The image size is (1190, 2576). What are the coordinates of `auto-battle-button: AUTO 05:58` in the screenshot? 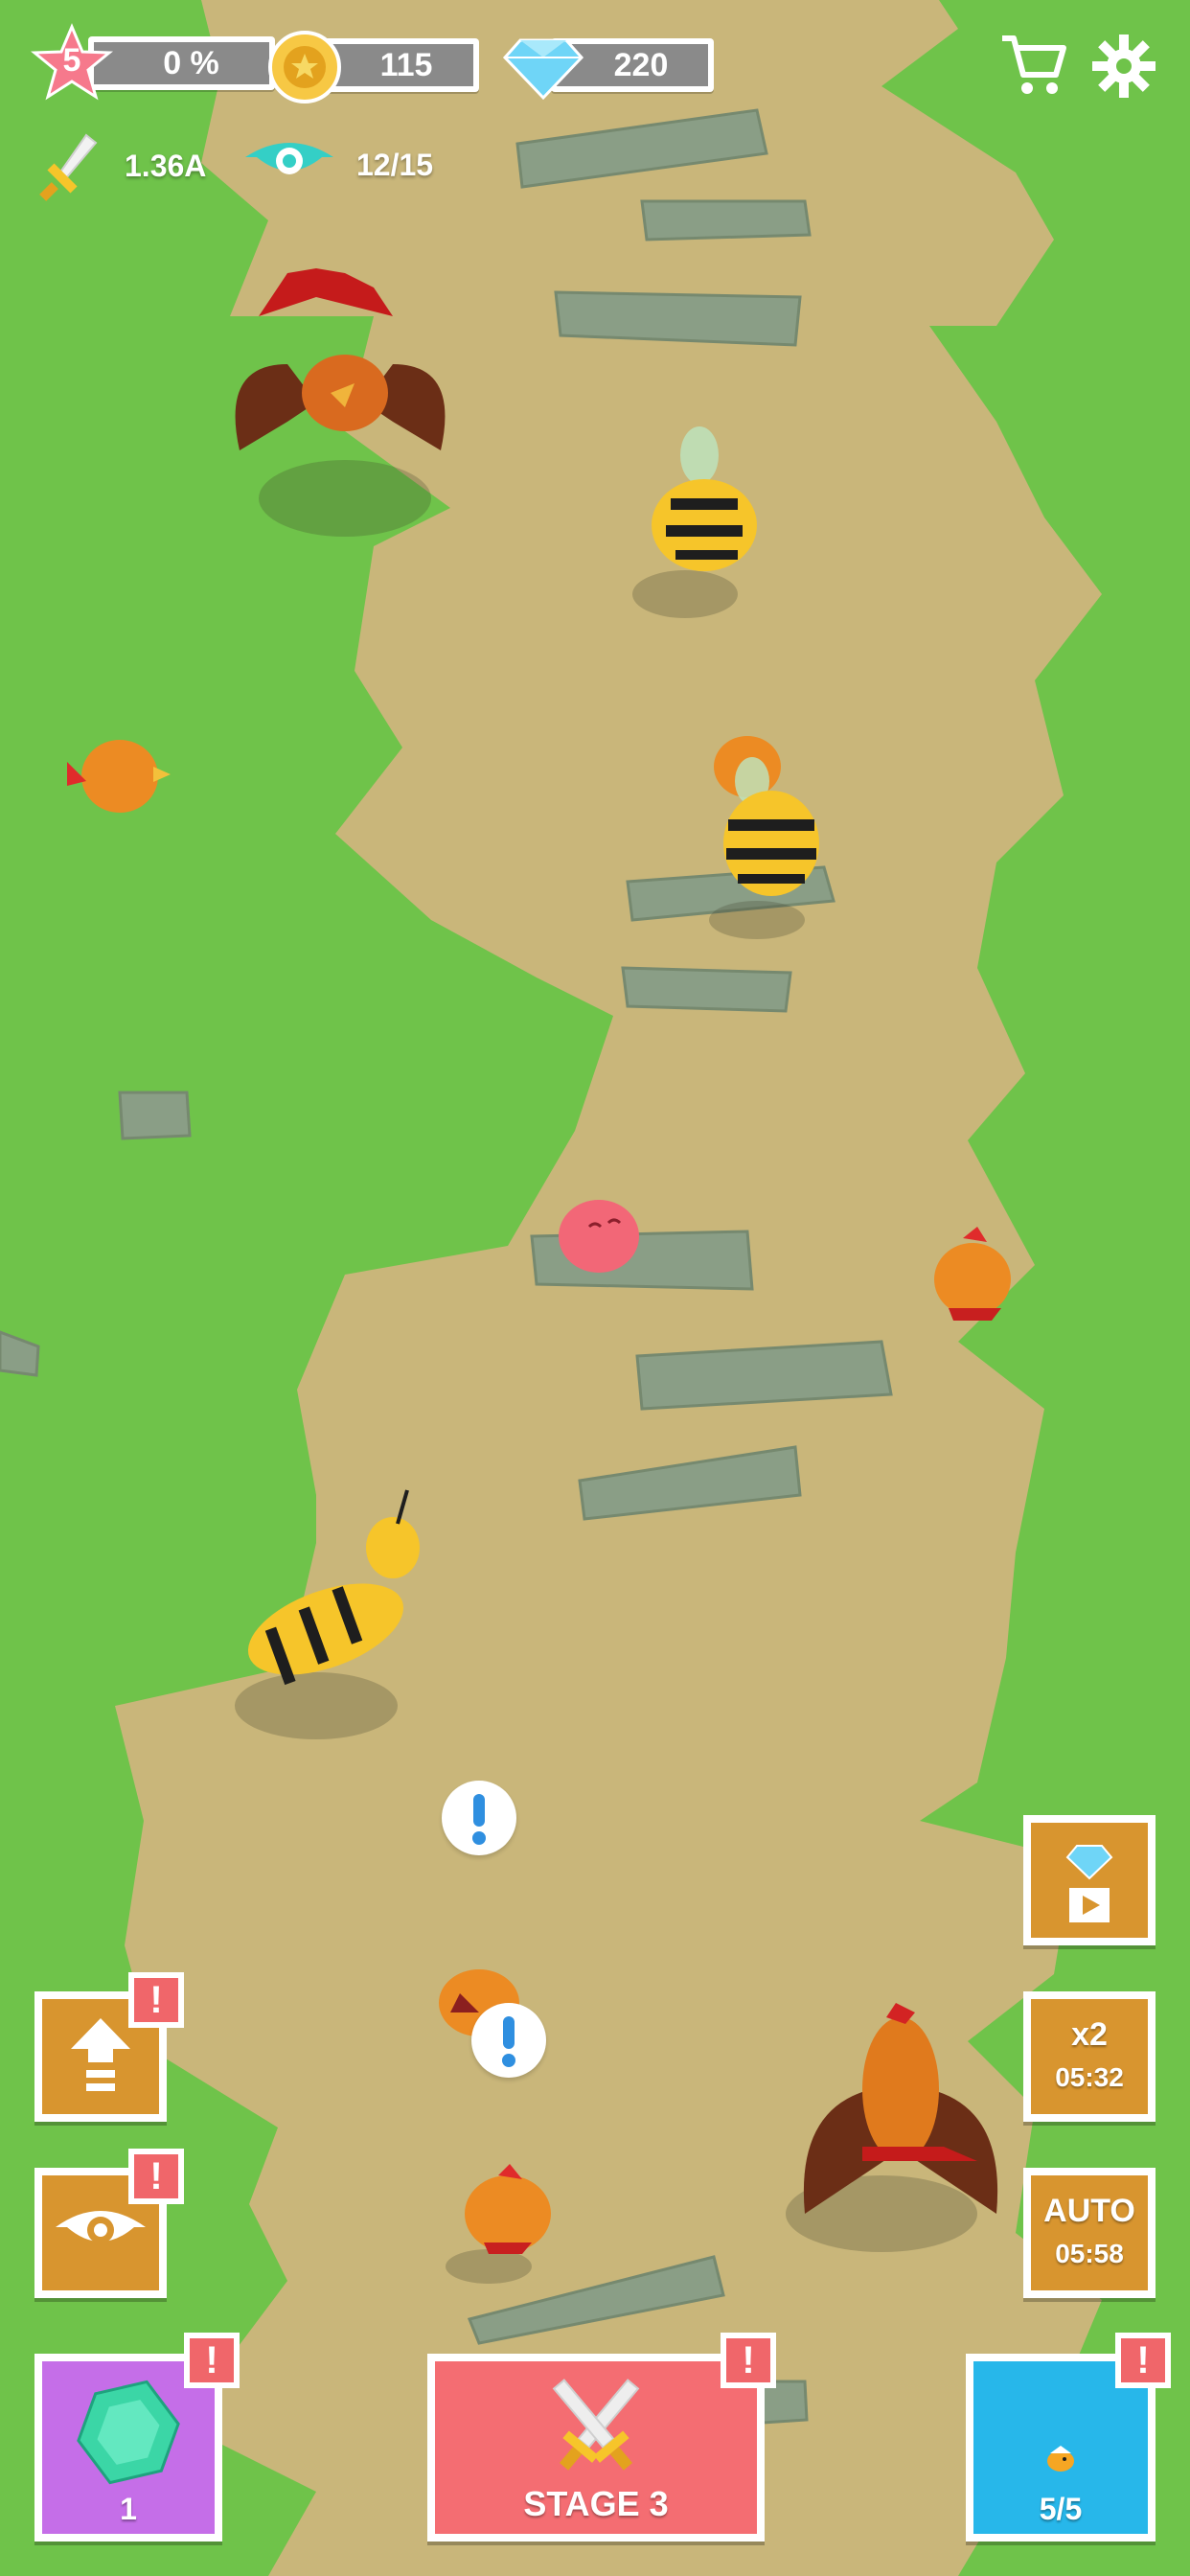 It's located at (1090, 2233).